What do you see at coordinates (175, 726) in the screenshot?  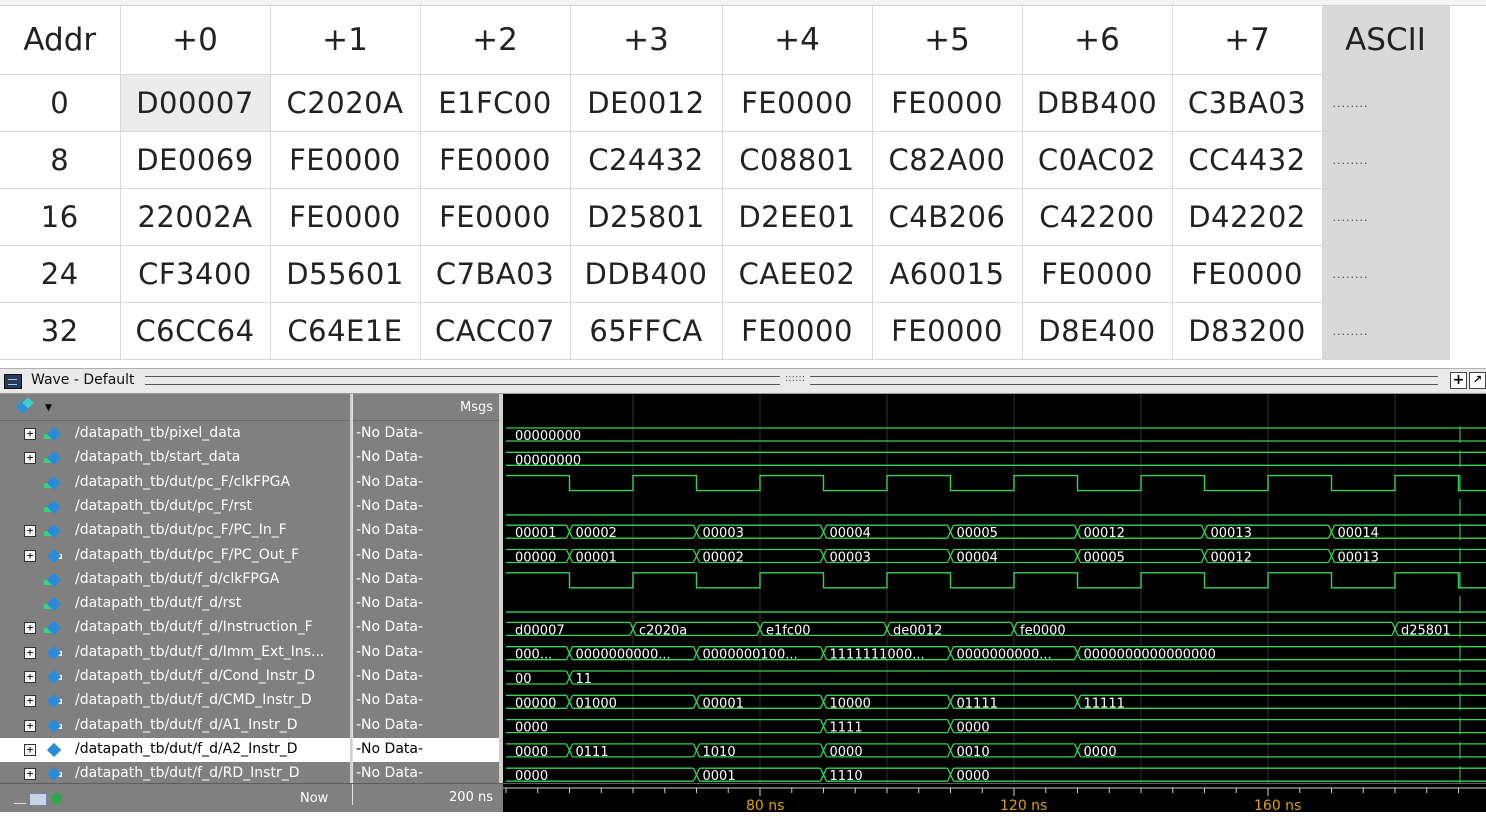 I see `signal-row: + /datapath_tb/dut/f_d/A1_Instr_D` at bounding box center [175, 726].